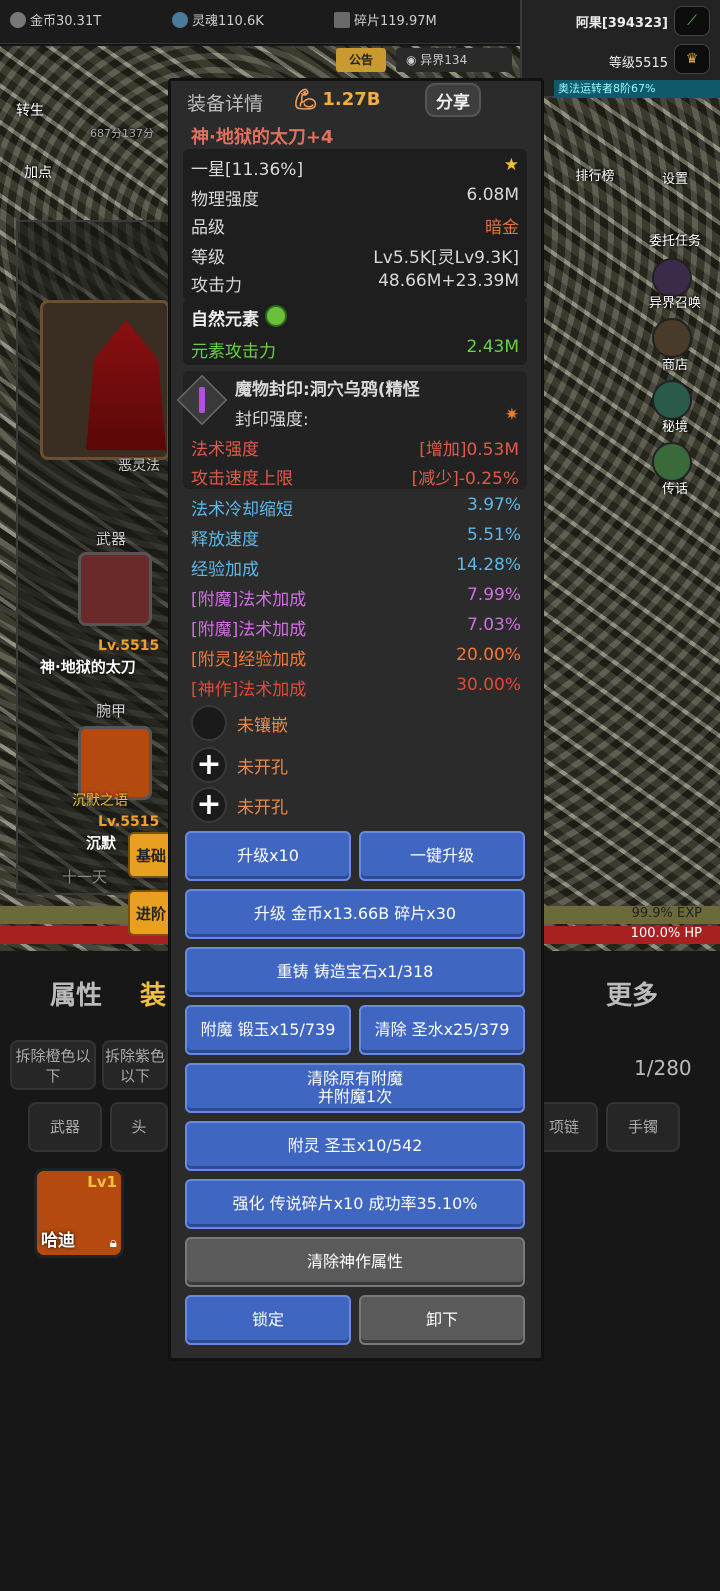 The image size is (720, 1591). I want to click on seal-title-row: 魔物封印:洞穴乌鸦(精怪, so click(377, 387).